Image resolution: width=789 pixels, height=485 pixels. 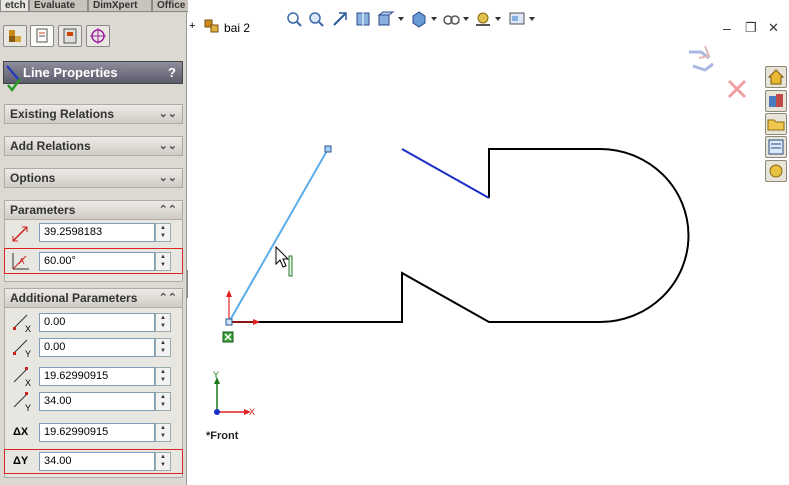 I want to click on delta-y-label: ΔY, so click(x=21, y=461).